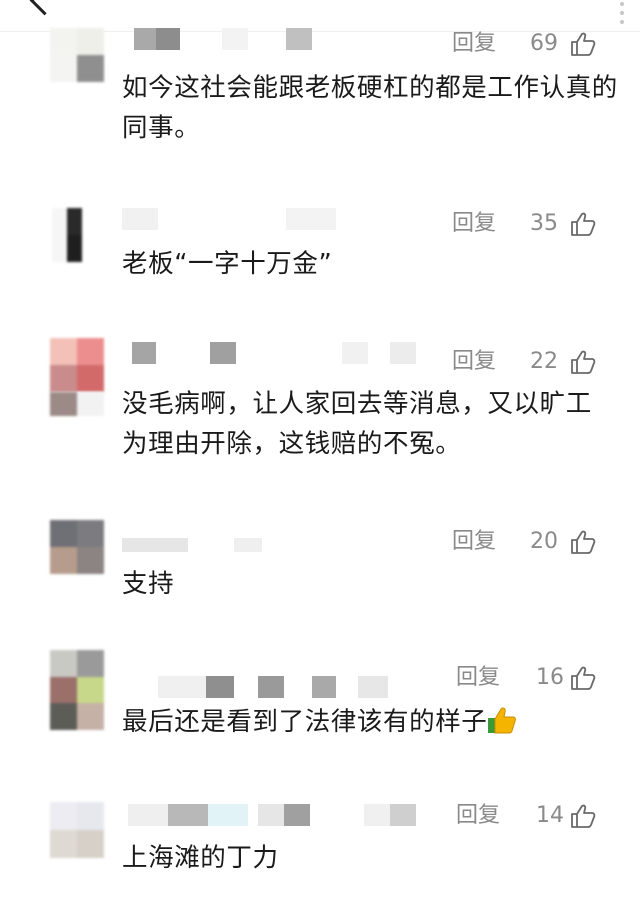 This screenshot has height=915, width=640. Describe the element at coordinates (550, 815) in the screenshot. I see `like-count: 14` at that location.